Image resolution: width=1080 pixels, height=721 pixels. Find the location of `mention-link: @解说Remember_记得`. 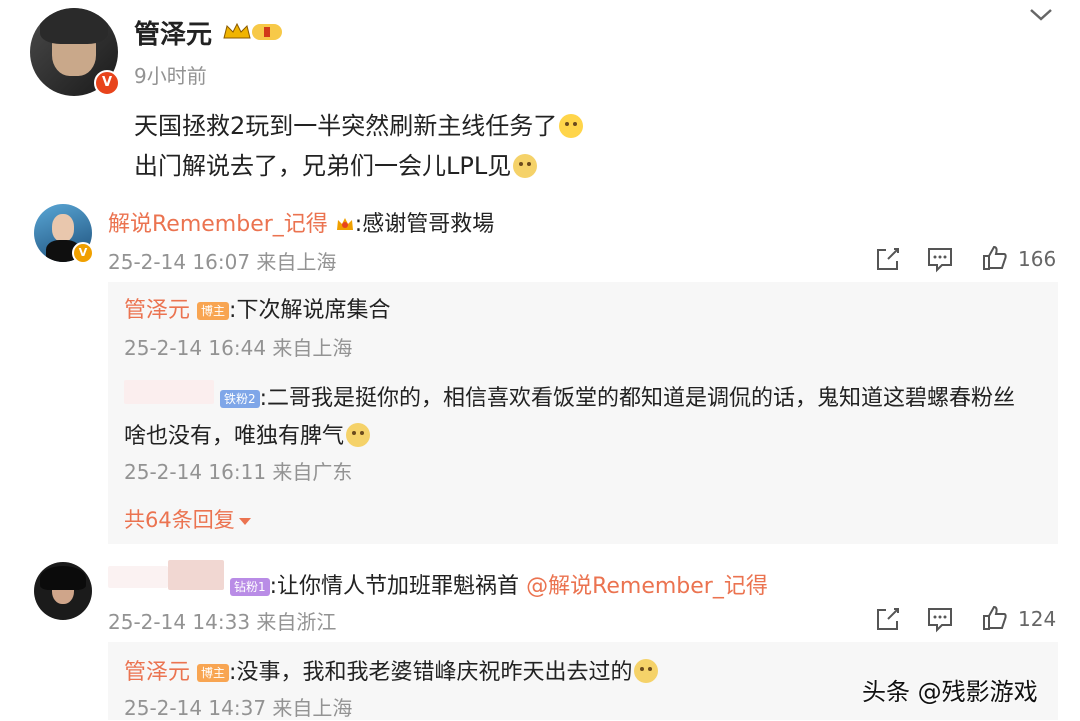

mention-link: @解说Remember_记得 is located at coordinates (647, 586).